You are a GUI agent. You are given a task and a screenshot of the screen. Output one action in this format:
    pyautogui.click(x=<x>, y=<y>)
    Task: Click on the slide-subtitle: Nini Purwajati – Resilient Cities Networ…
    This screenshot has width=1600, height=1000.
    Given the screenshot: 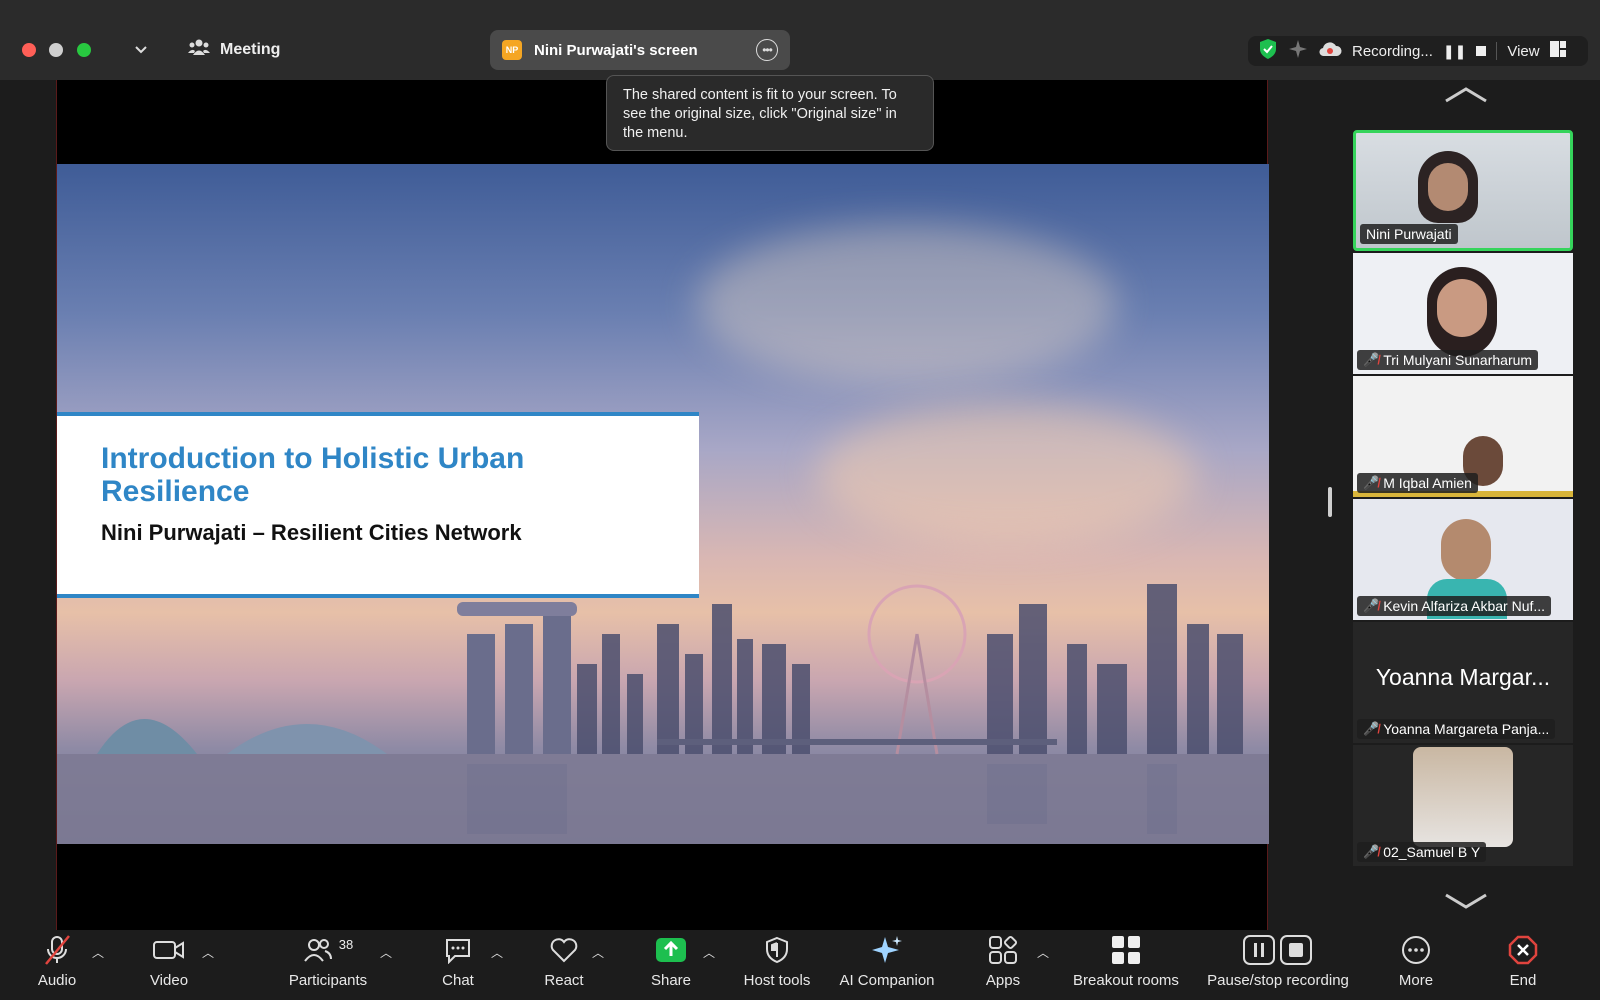 What is the action you would take?
    pyautogui.click(x=311, y=532)
    